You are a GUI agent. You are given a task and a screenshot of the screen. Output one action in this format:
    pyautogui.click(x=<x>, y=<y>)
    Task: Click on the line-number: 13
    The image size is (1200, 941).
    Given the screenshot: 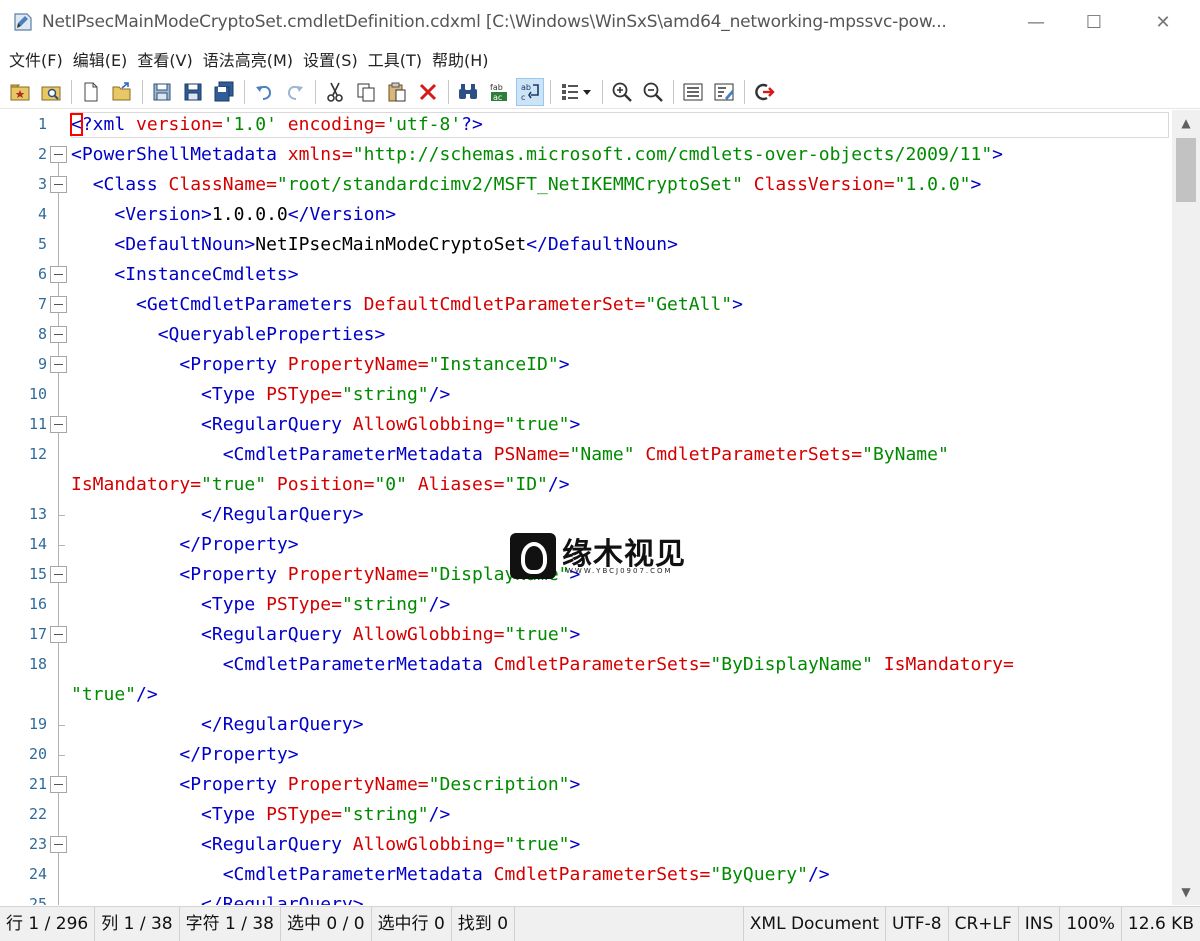 What is the action you would take?
    pyautogui.click(x=37, y=514)
    